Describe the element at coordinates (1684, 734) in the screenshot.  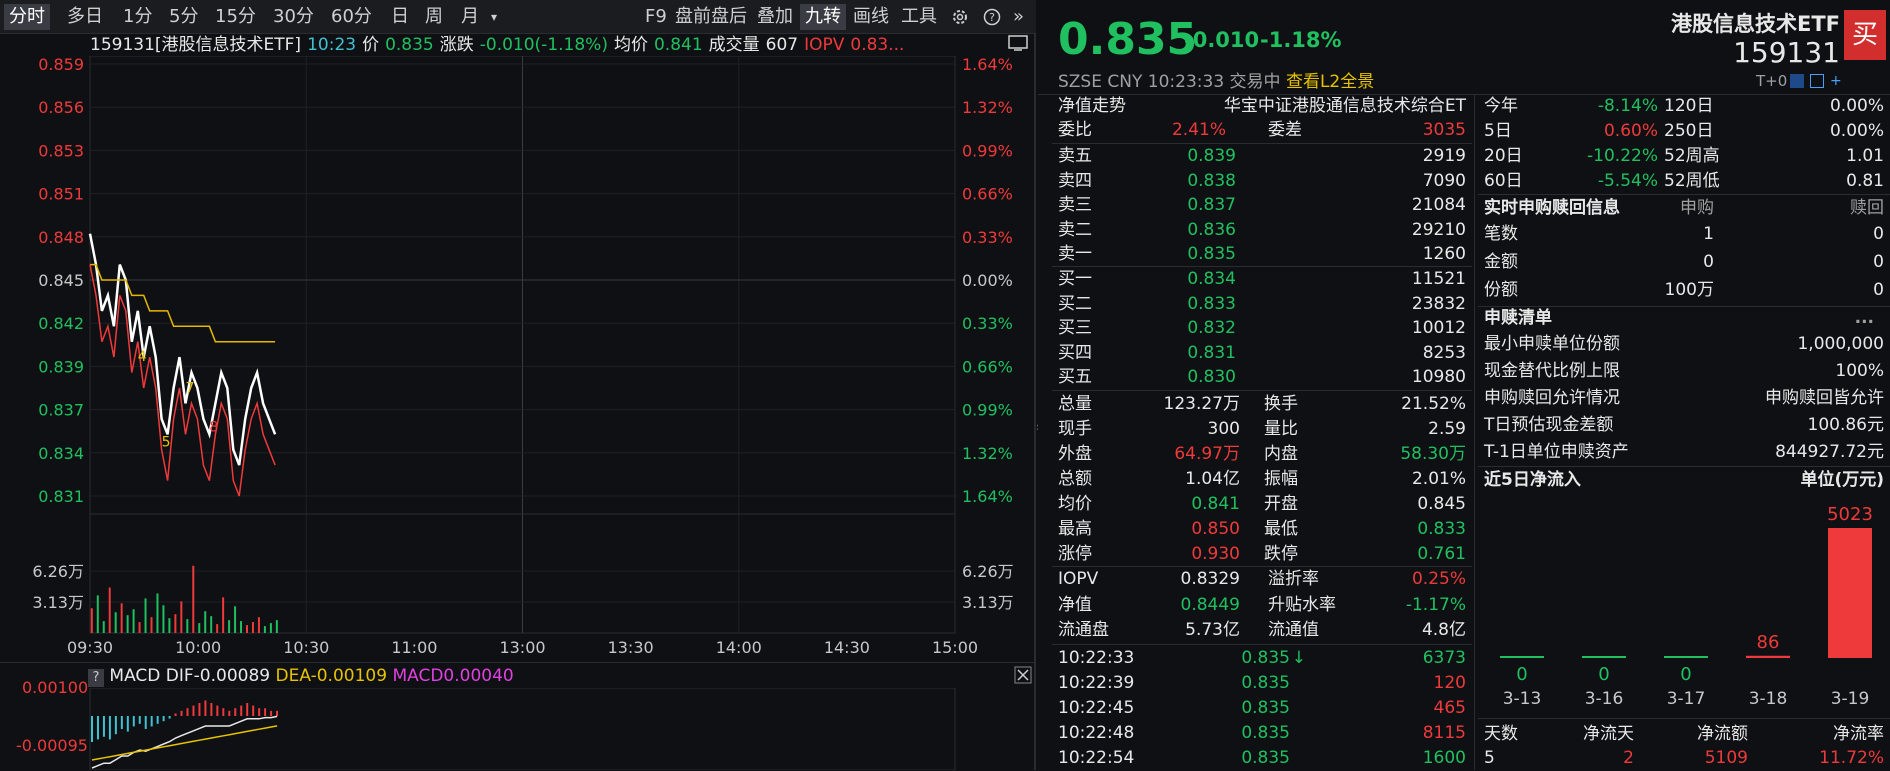
I see `inflow-summary-headers: 天数 净流天 净流额 净流率` at that location.